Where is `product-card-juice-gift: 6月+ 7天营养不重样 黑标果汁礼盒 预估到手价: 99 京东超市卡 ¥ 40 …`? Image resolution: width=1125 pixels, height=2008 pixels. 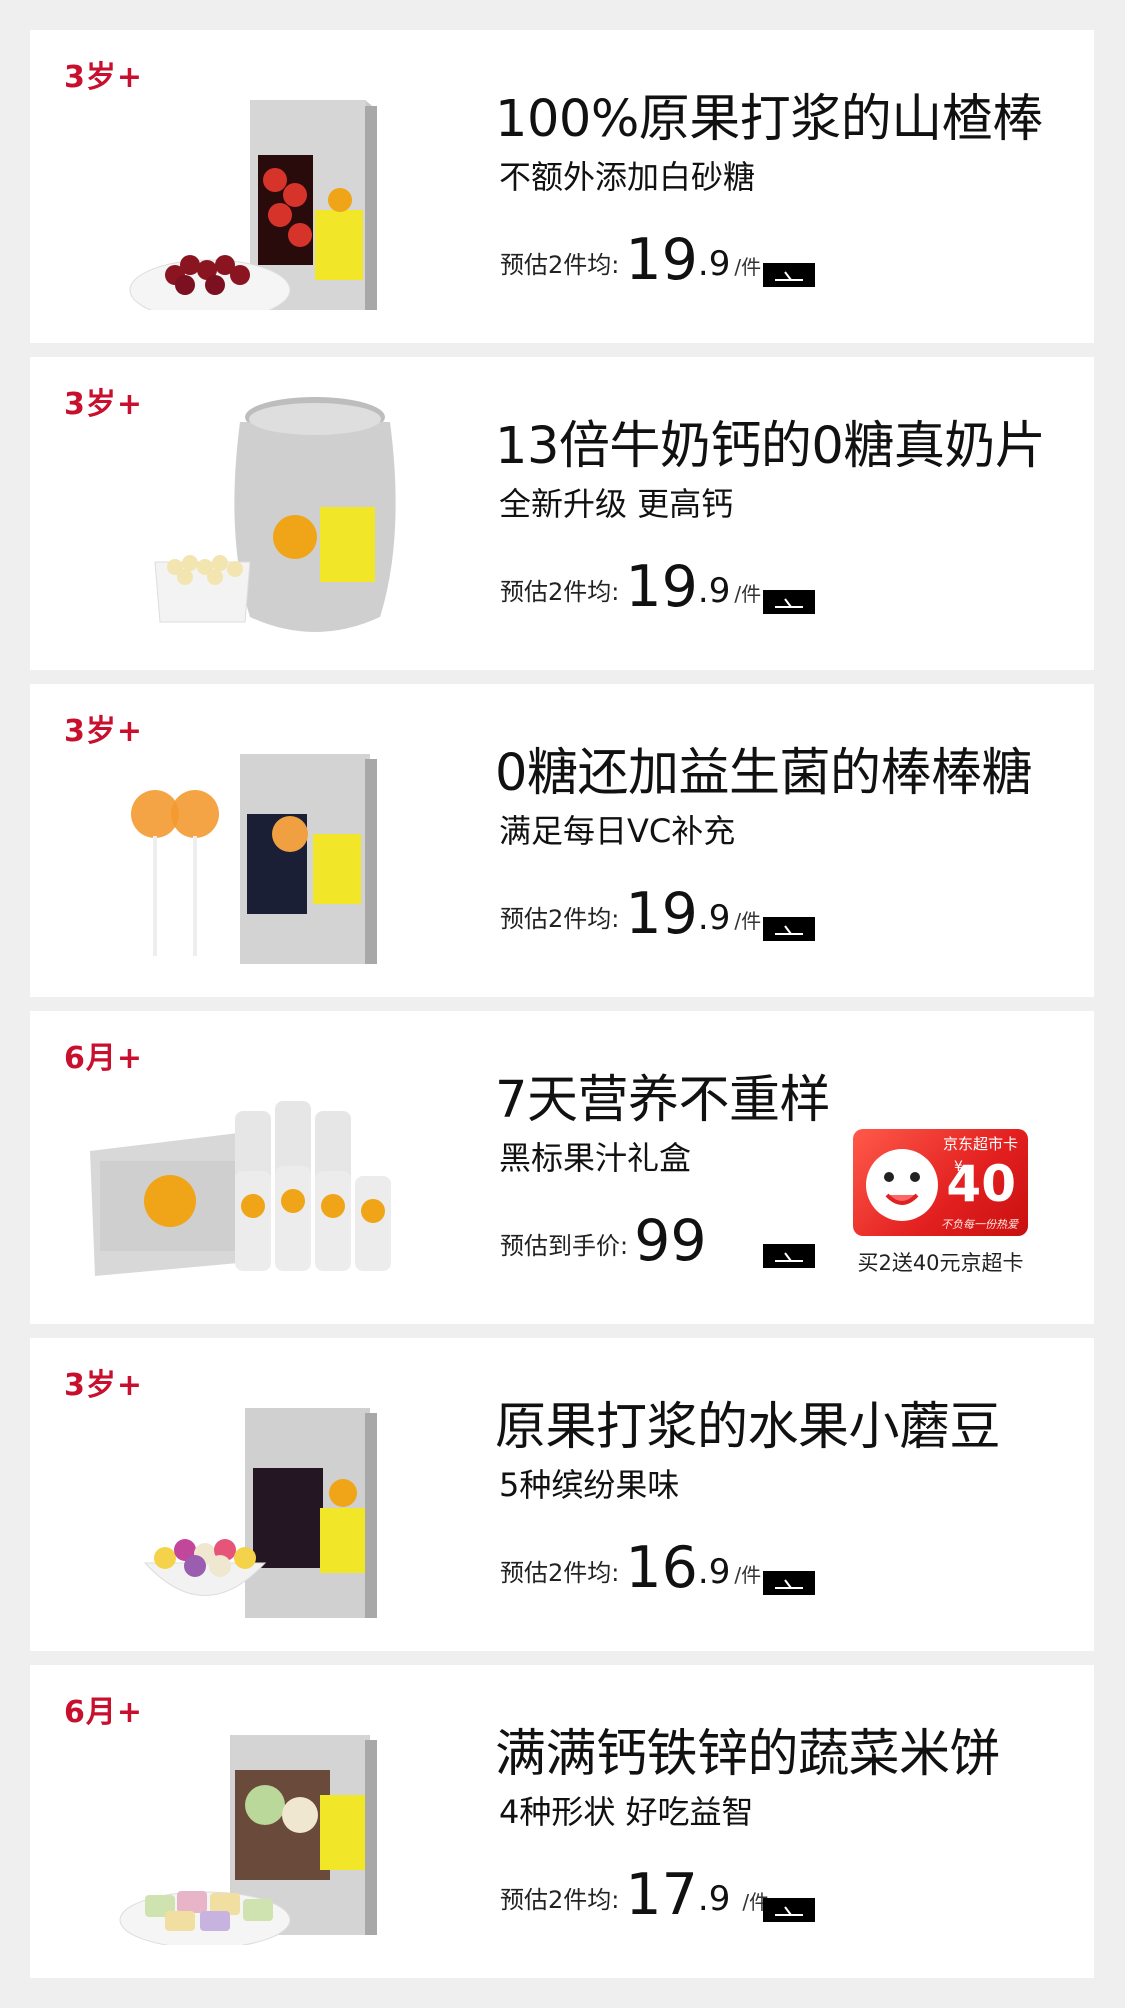 product-card-juice-gift: 6月+ 7天营养不重样 黑标果汁礼盒 预估到手价: 99 京东超市卡 ¥ 40 … is located at coordinates (562, 1167).